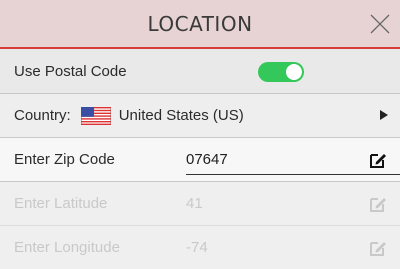 This screenshot has width=400, height=269. I want to click on page-title: LOCATION, so click(200, 23).